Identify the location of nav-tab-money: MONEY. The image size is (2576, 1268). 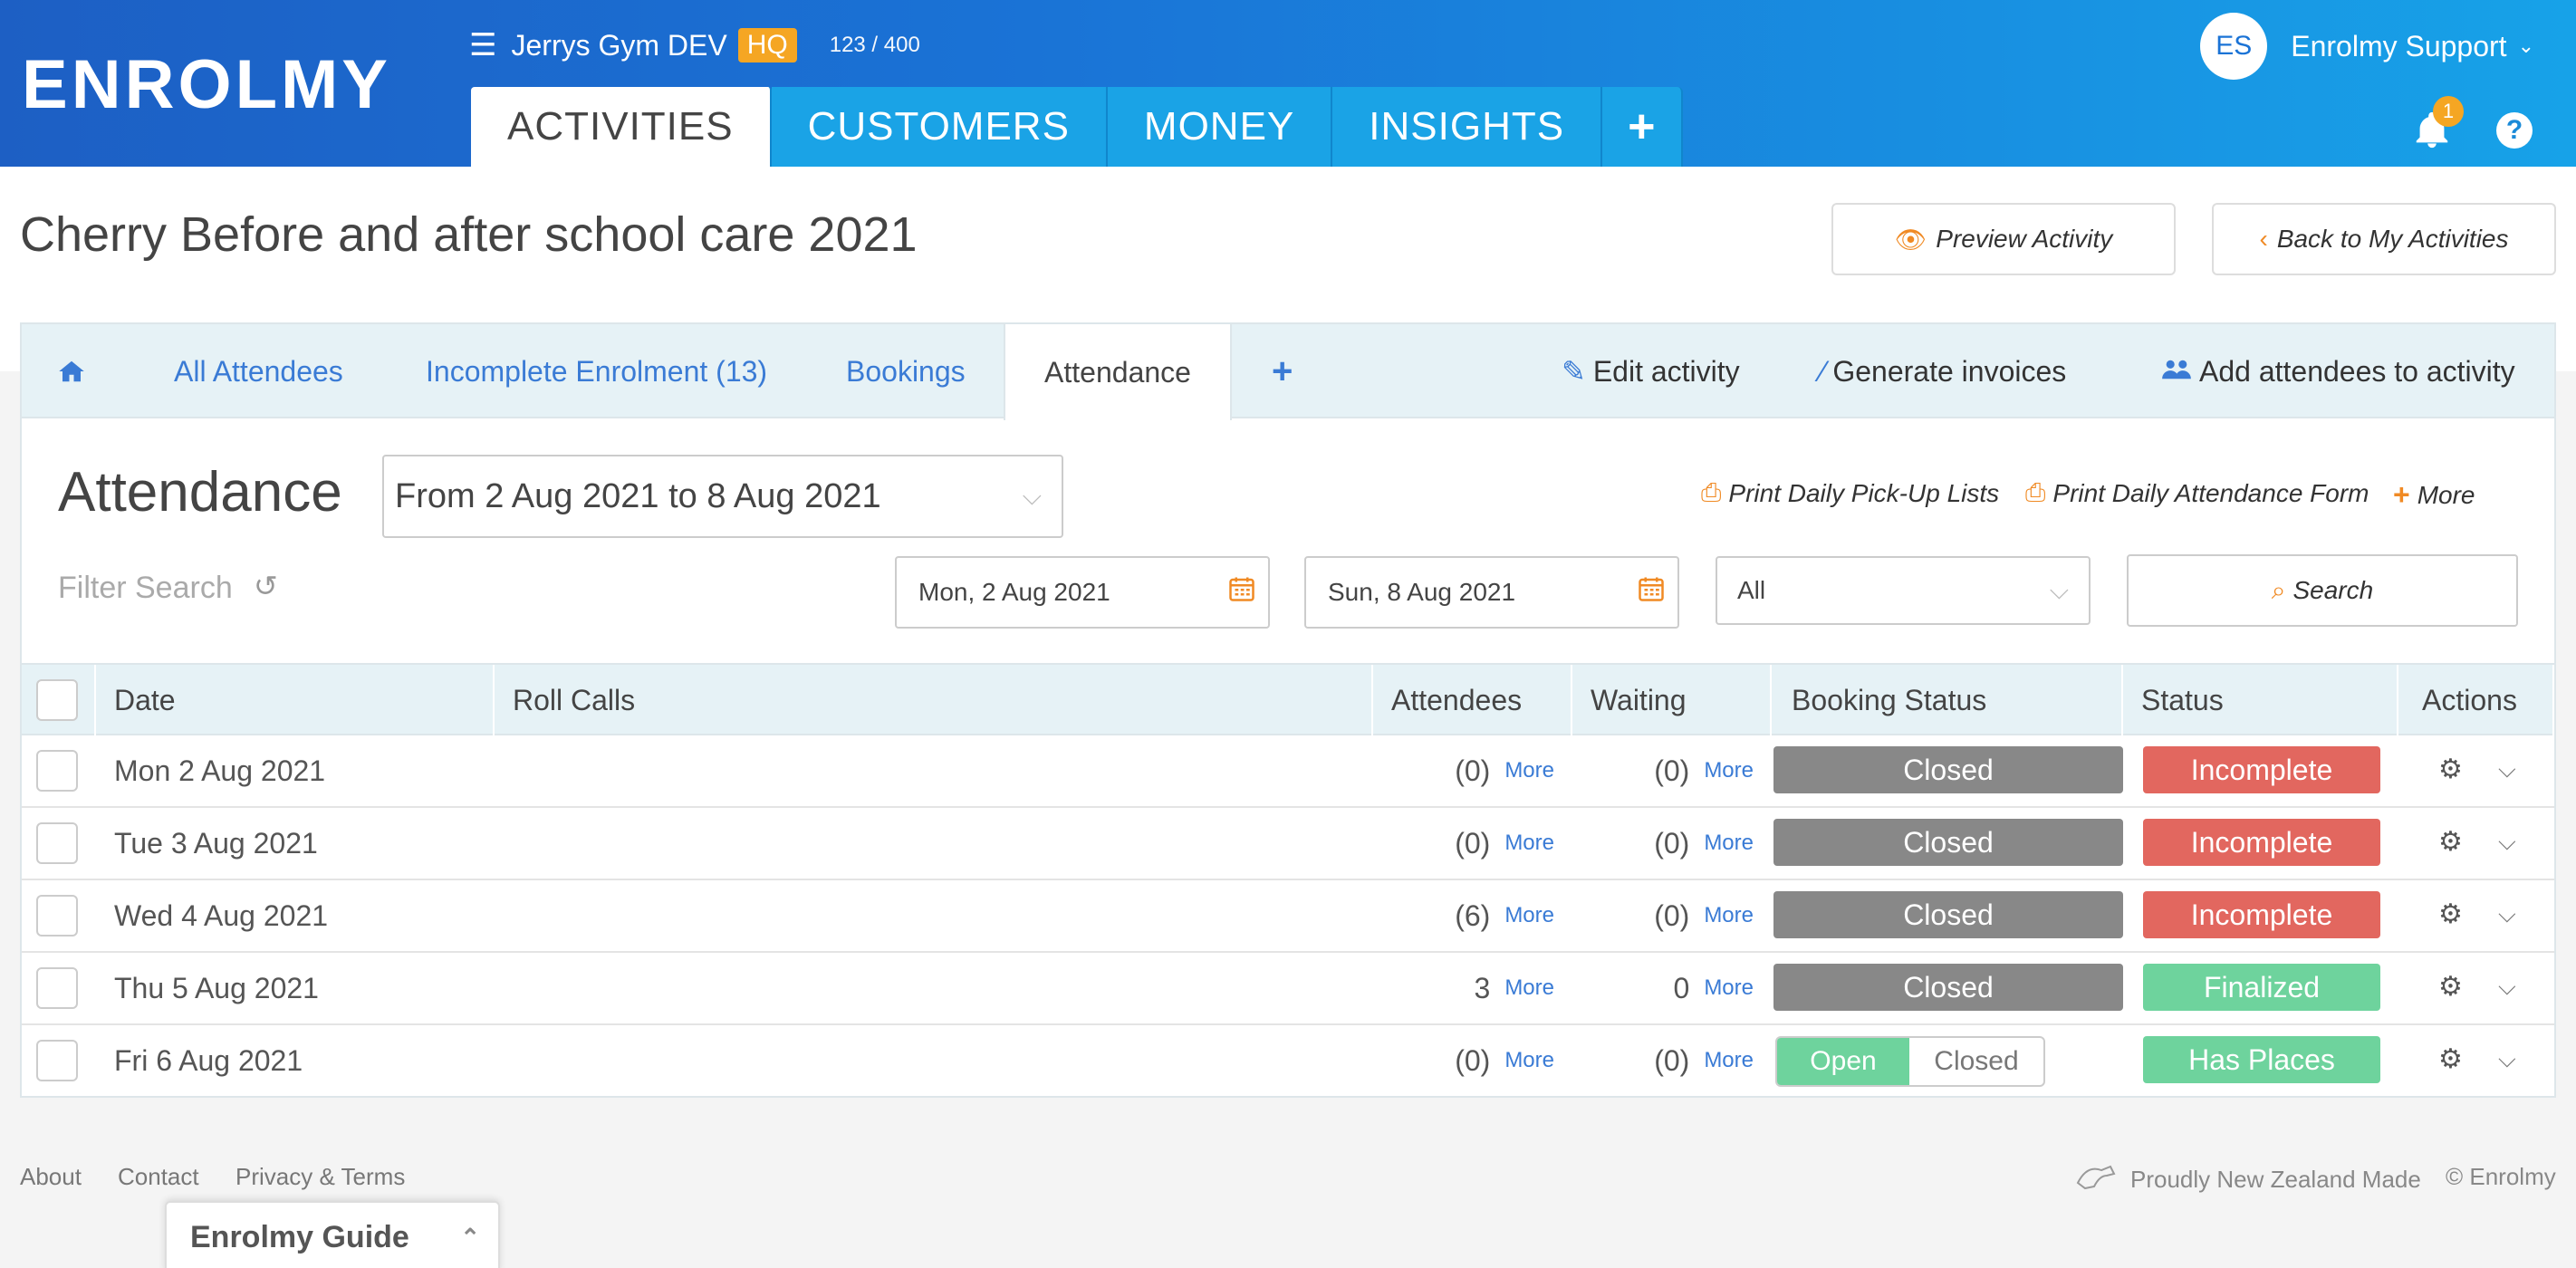
(1220, 127).